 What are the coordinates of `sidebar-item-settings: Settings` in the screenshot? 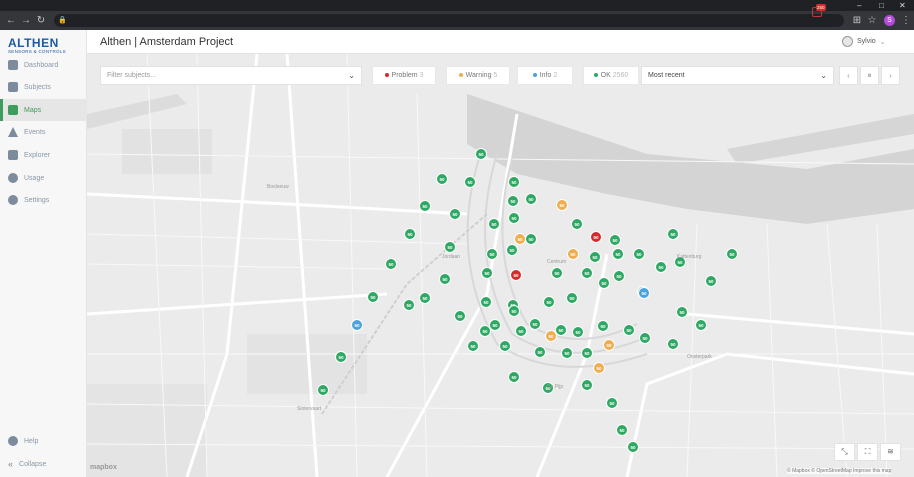 It's located at (43, 200).